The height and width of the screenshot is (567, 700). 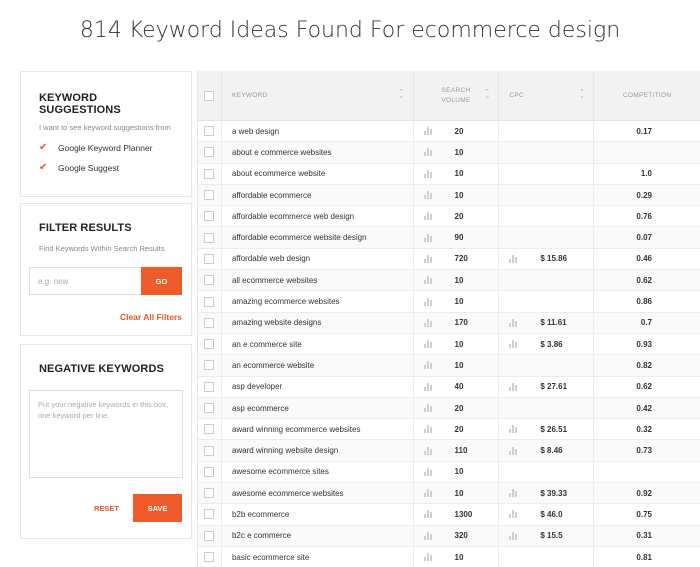 What do you see at coordinates (106, 508) in the screenshot?
I see `reset-button: RESET` at bounding box center [106, 508].